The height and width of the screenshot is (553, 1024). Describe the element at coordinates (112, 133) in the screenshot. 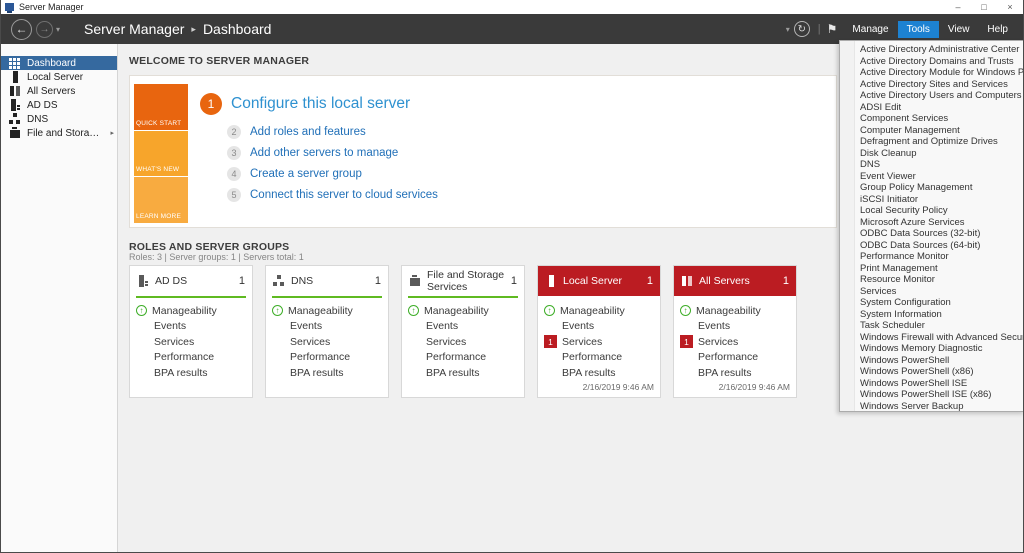

I see `expand-arrow-icon: ▸` at that location.